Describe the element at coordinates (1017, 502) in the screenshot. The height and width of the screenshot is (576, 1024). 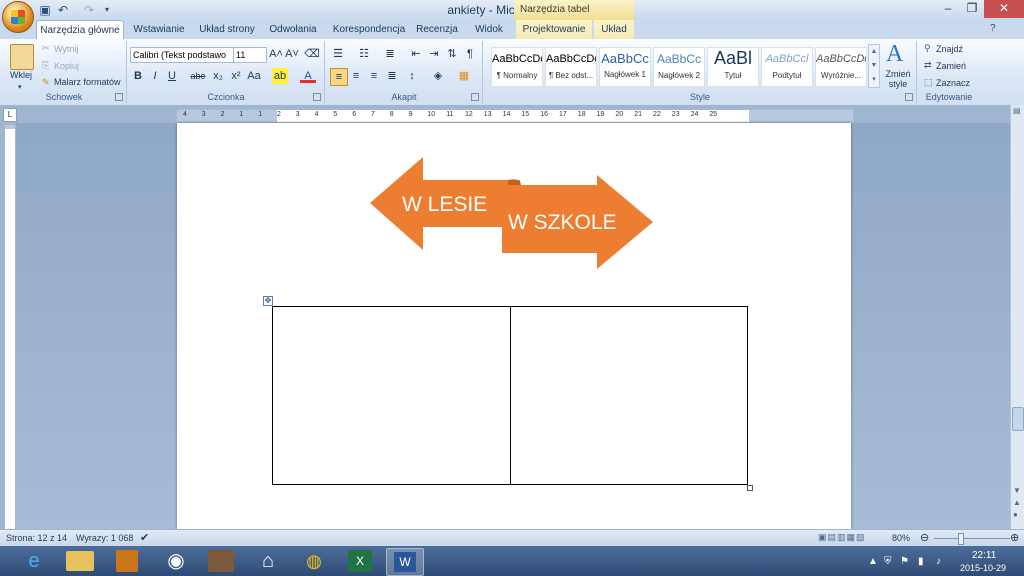
I see `previous-page-icon: ▲` at that location.